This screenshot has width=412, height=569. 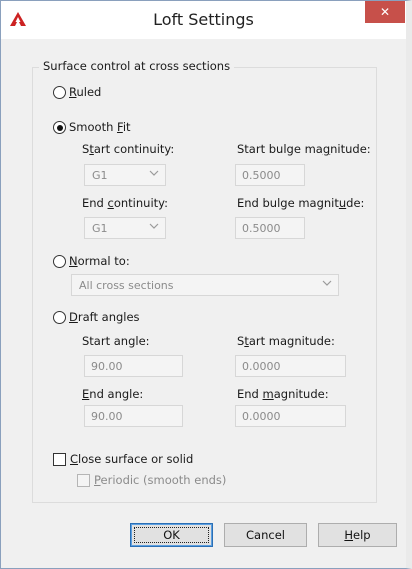 I want to click on end-magnitude-input: 0.0000, so click(x=290, y=416).